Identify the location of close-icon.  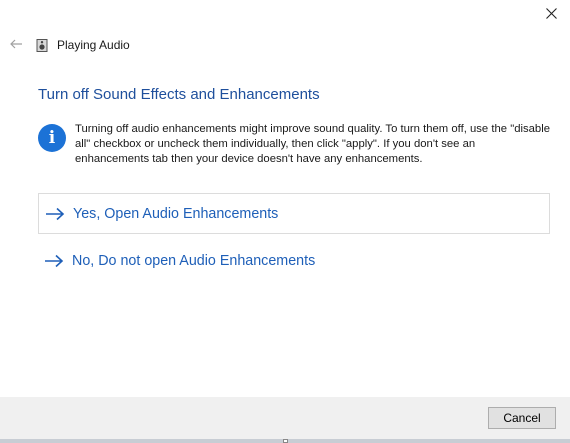
(551, 15).